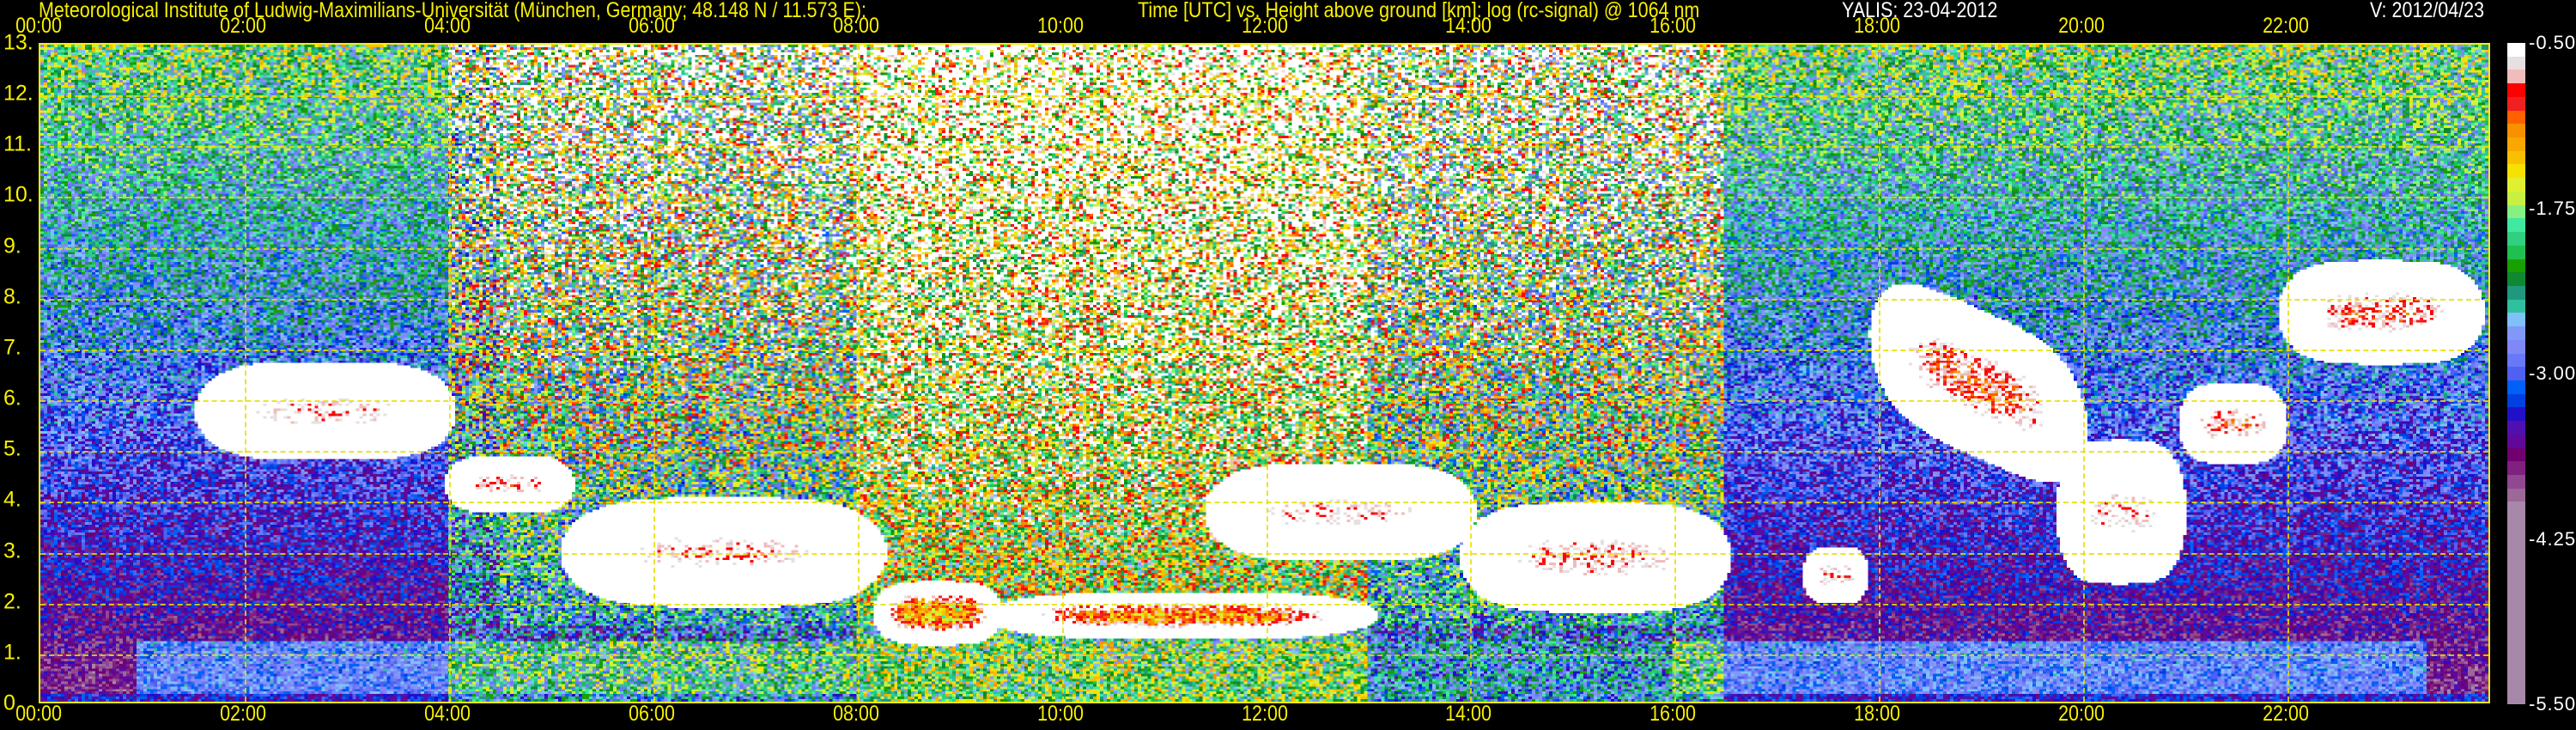 The height and width of the screenshot is (730, 2576). Describe the element at coordinates (12, 550) in the screenshot. I see `y-tick-label: 3.` at that location.